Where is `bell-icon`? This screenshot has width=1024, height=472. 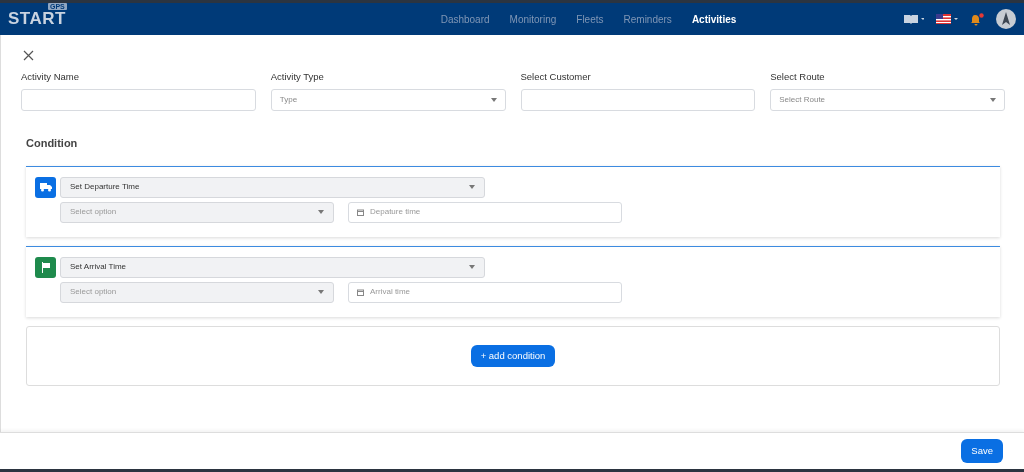
bell-icon is located at coordinates (977, 19).